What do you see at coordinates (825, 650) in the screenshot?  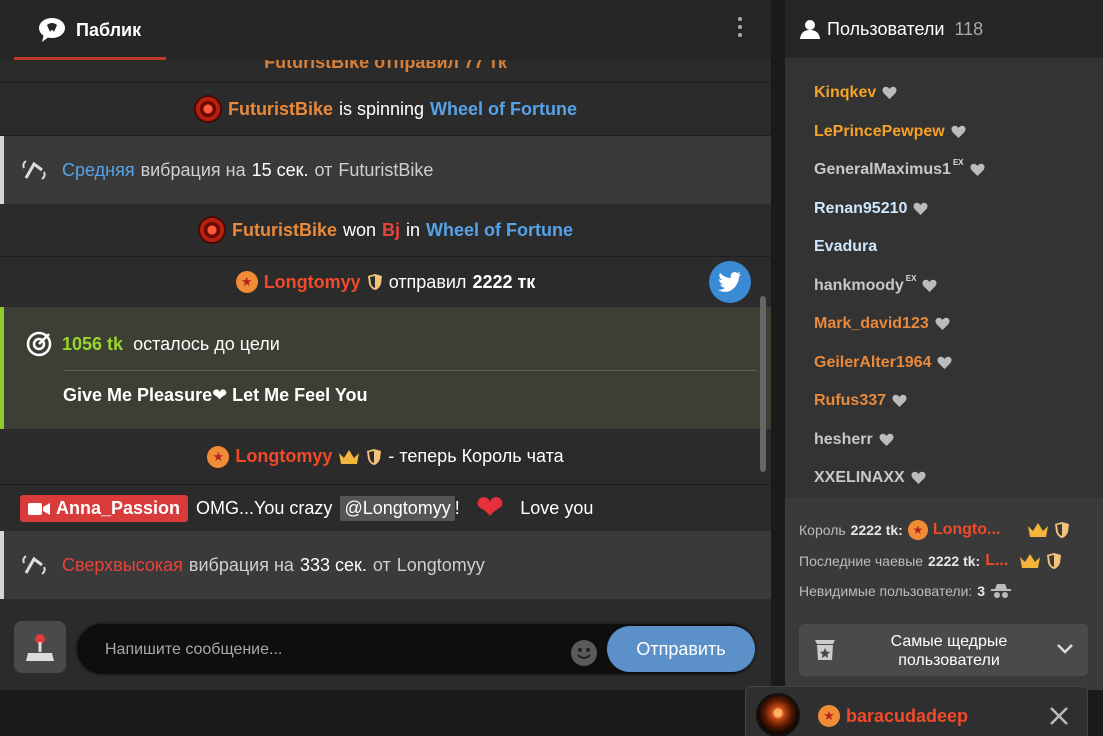 I see `trophy-icon` at bounding box center [825, 650].